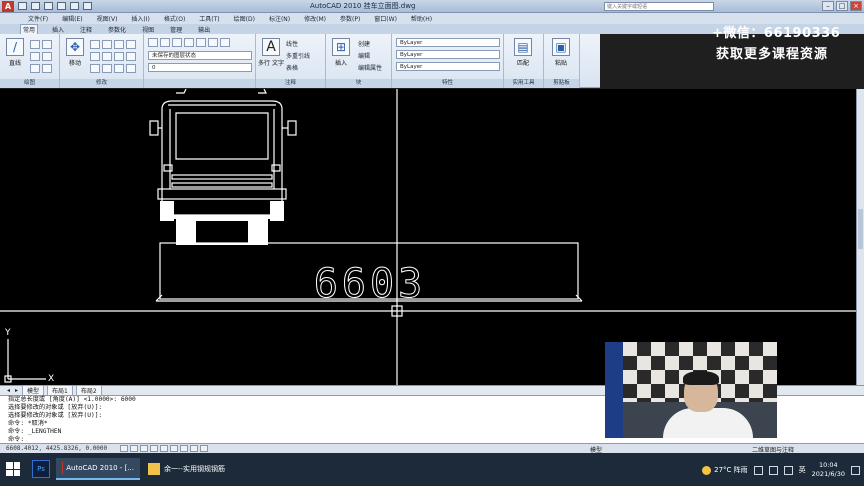  Describe the element at coordinates (153, 42) in the screenshot. I see `layer-properties-icon` at that location.